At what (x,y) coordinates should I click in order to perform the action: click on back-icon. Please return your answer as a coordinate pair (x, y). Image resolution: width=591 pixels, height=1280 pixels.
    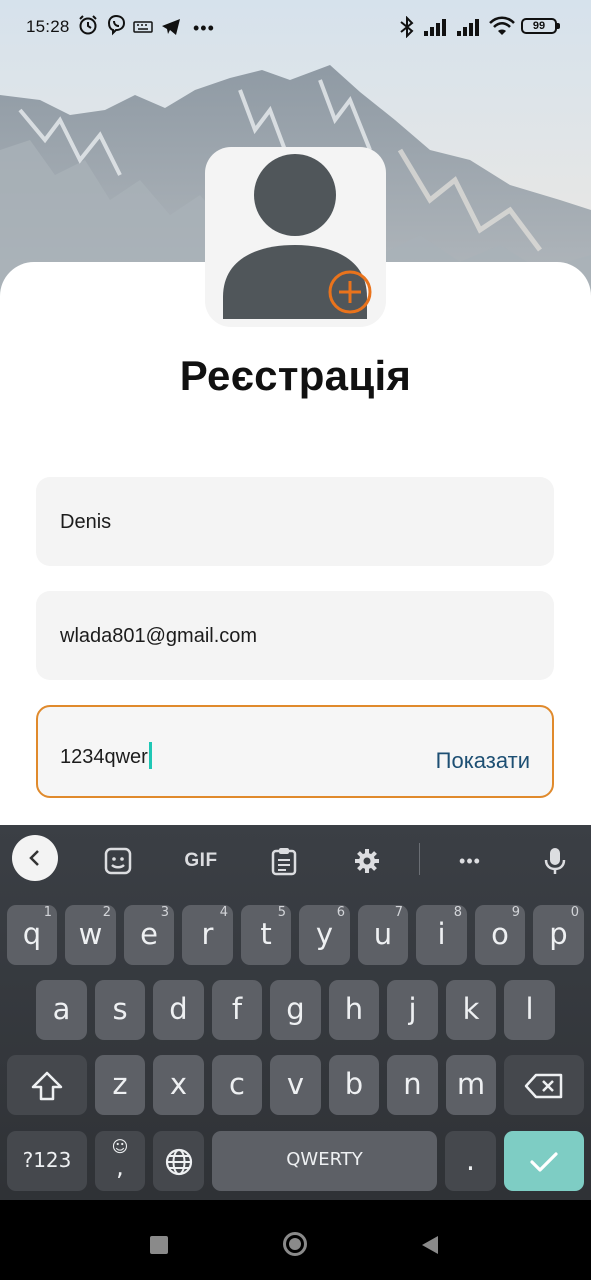
    Looking at the image, I should click on (35, 858).